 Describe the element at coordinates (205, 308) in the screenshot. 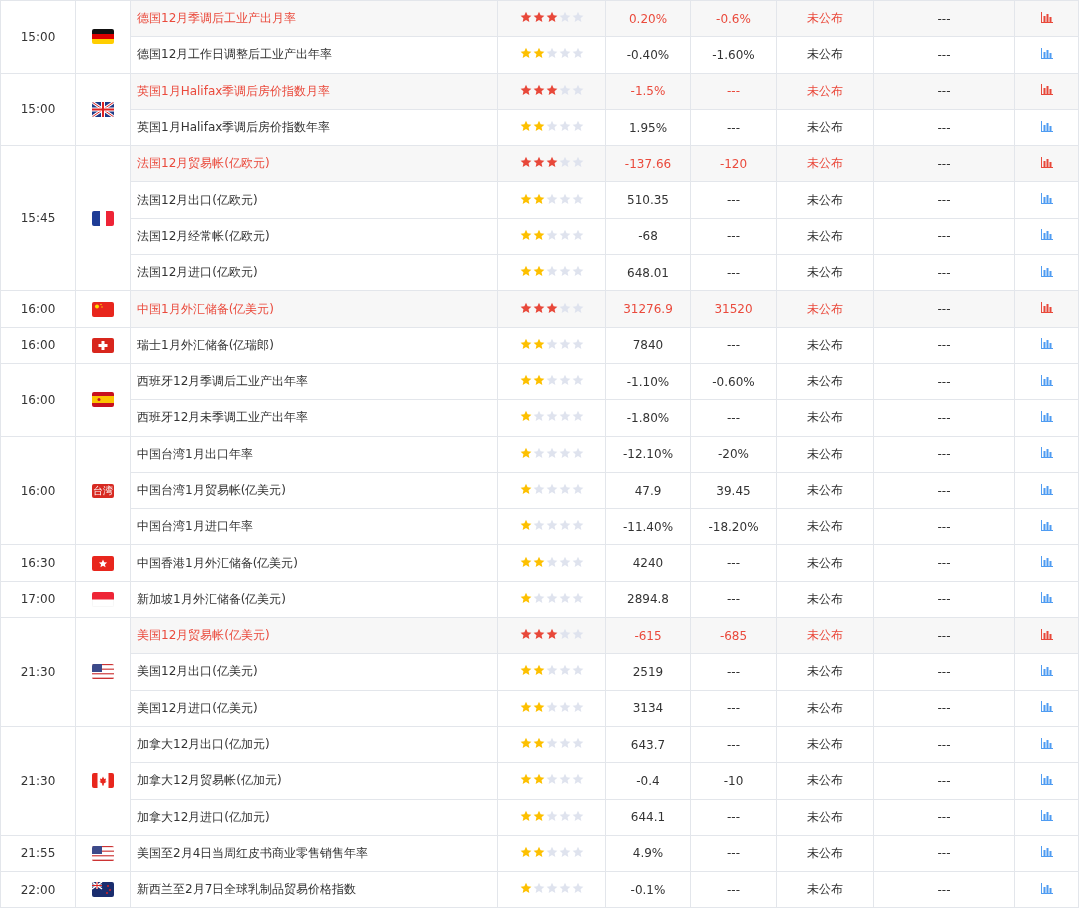

I see `event-name: 中国1月外汇储备(亿美元)` at that location.